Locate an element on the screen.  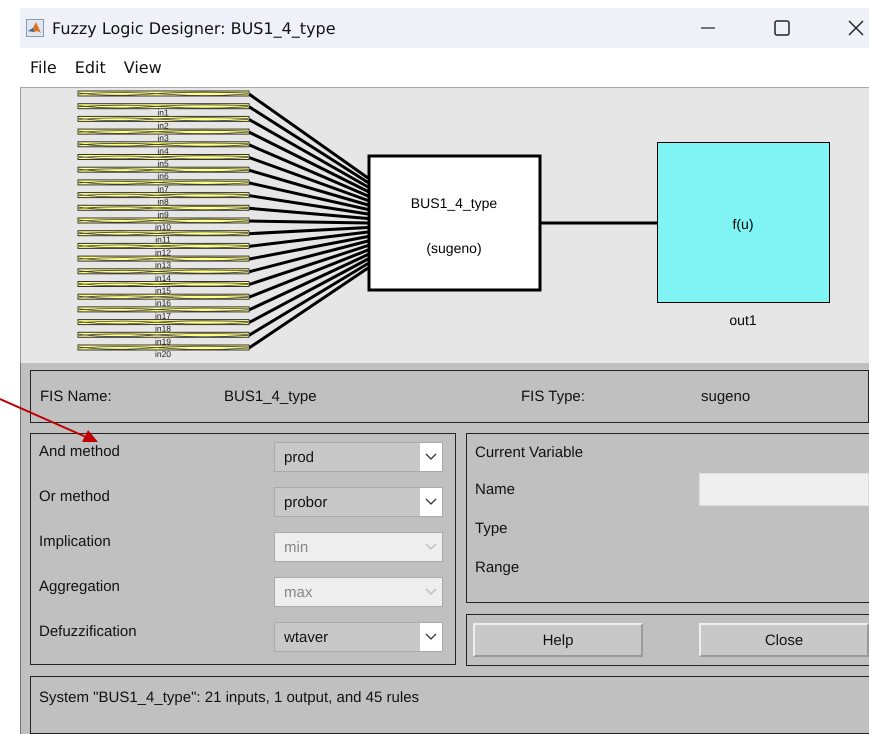
input-label: in10 is located at coordinates (163, 227).